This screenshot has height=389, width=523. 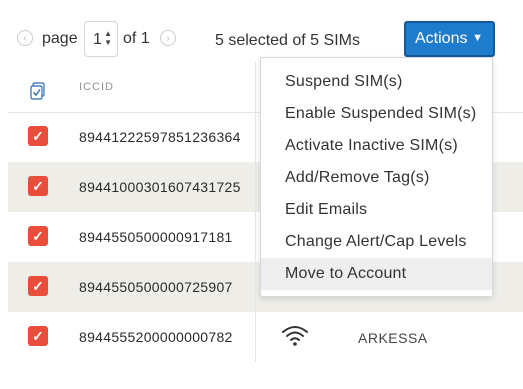 I want to click on menu-item-move-to-account: Move to Account, so click(x=376, y=274).